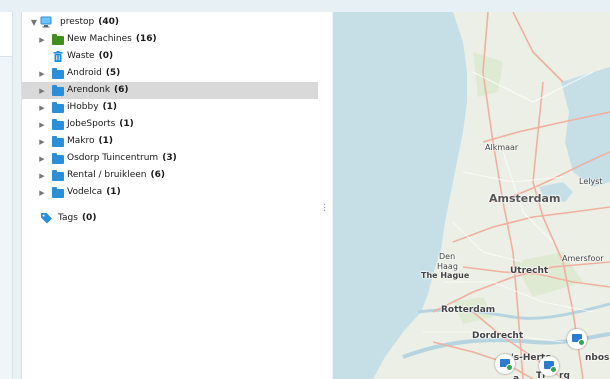 The height and width of the screenshot is (379, 610). What do you see at coordinates (468, 310) in the screenshot?
I see `city-label-rotterdam: Rotterdam` at bounding box center [468, 310].